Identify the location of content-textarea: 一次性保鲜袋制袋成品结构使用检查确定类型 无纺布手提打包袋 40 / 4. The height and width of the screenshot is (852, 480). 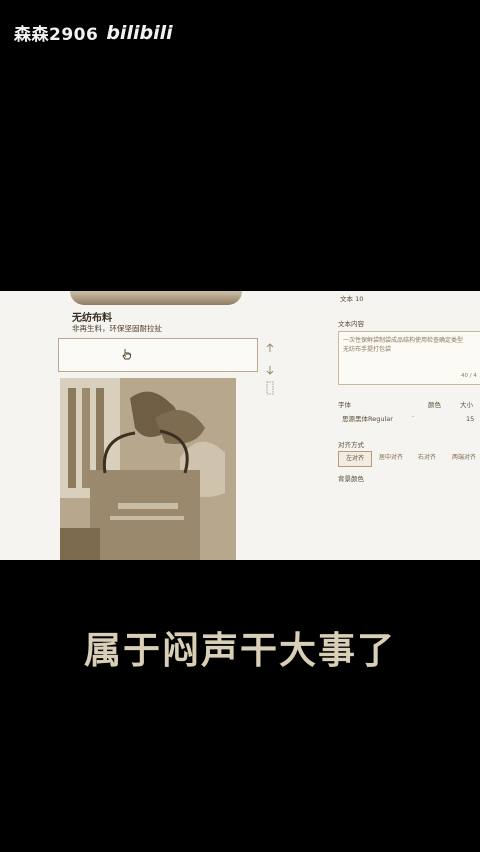
(409, 358).